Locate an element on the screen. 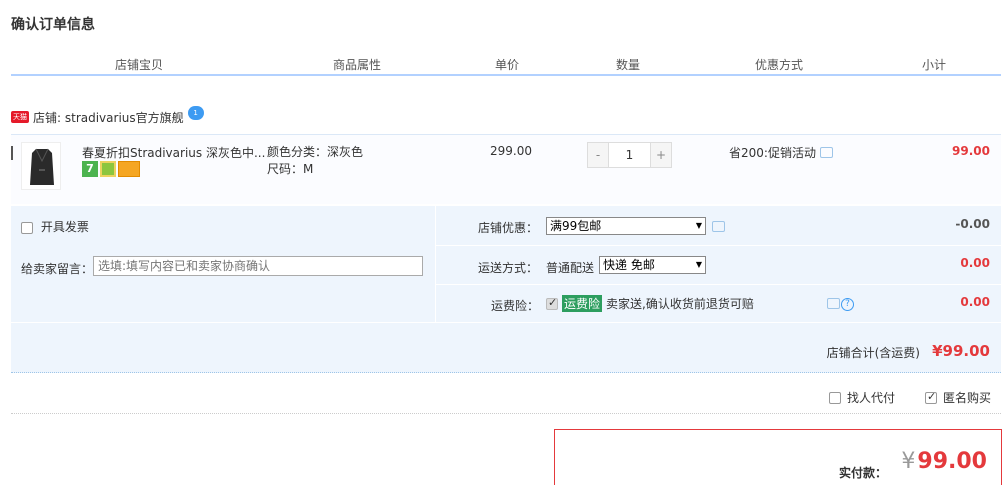 This screenshot has height=485, width=1005. message-input is located at coordinates (258, 266).